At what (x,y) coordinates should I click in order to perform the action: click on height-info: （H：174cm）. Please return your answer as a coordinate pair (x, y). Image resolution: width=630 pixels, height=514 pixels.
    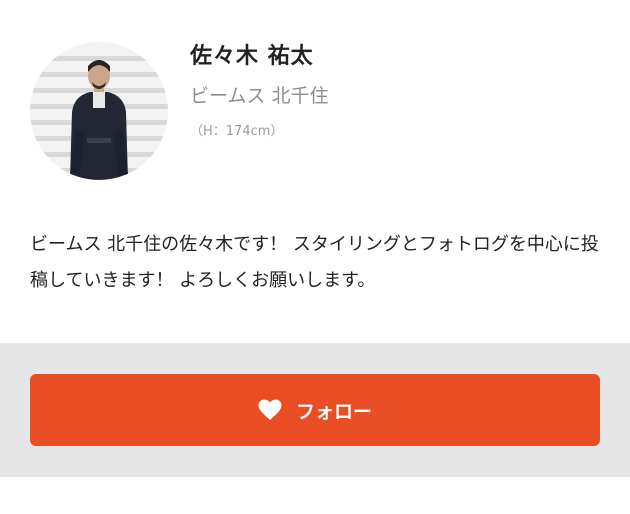
    Looking at the image, I should click on (237, 131).